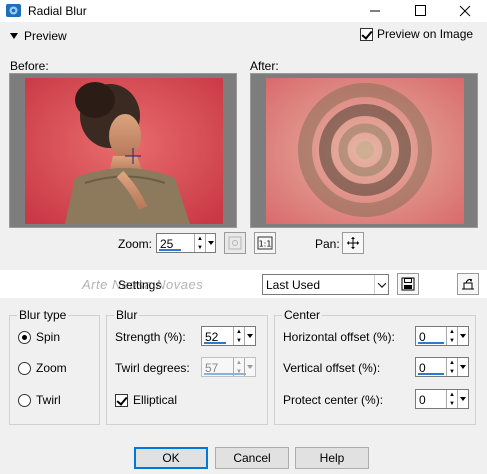  Describe the element at coordinates (264, 66) in the screenshot. I see `after-label: After:` at that location.